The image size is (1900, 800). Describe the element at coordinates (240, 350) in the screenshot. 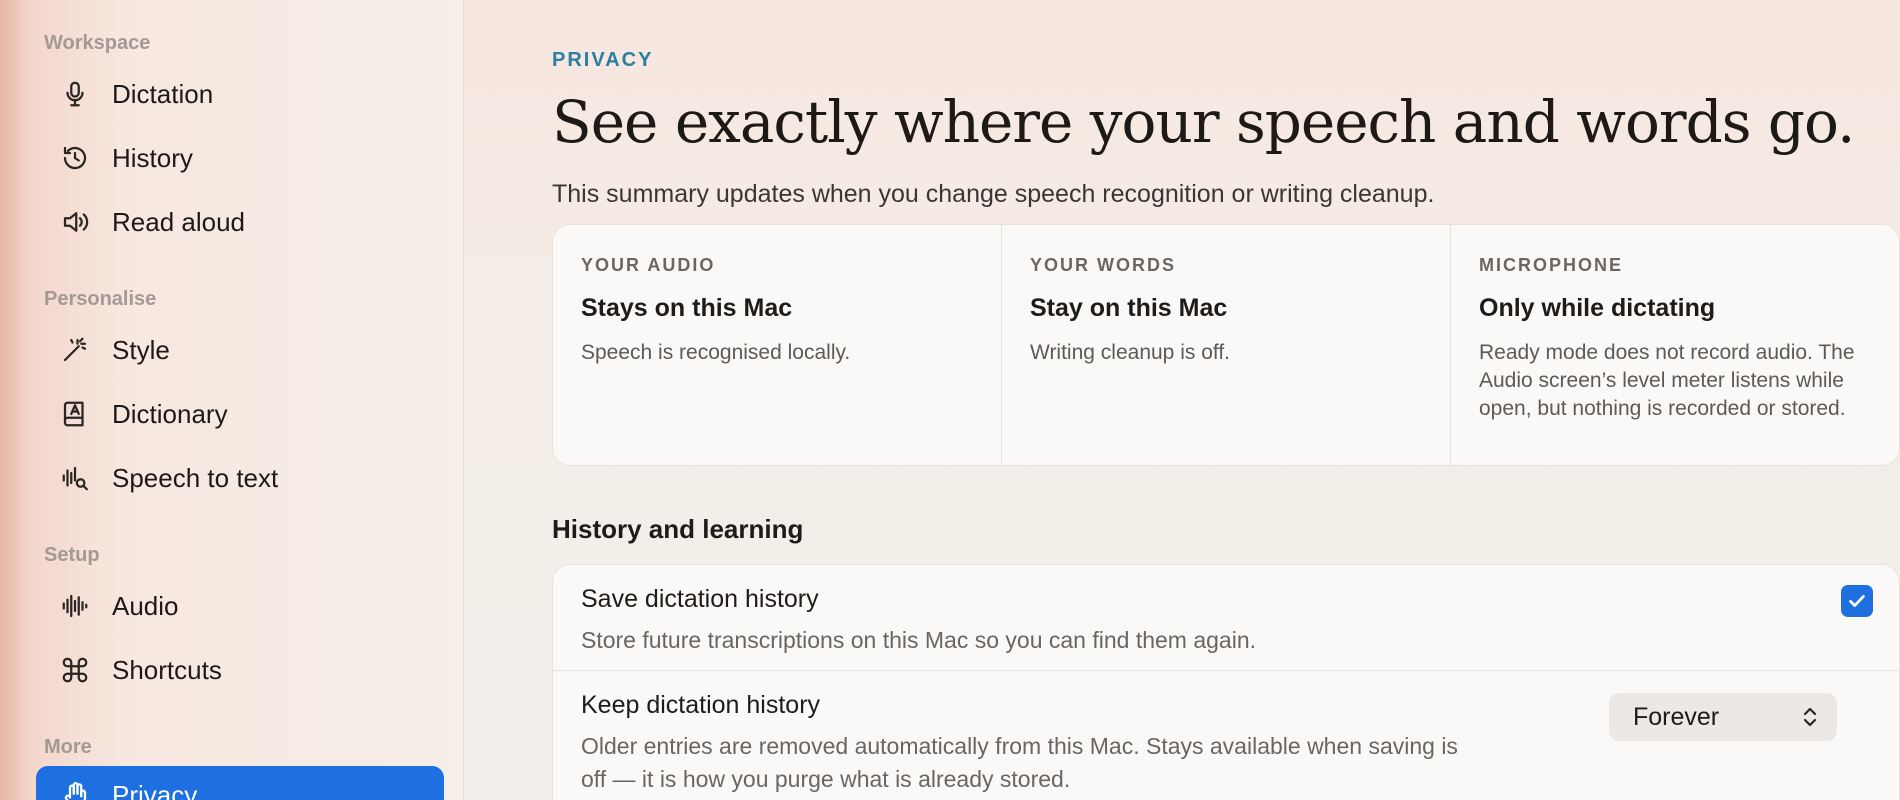

I see `sidebar-item-style: Style` at that location.